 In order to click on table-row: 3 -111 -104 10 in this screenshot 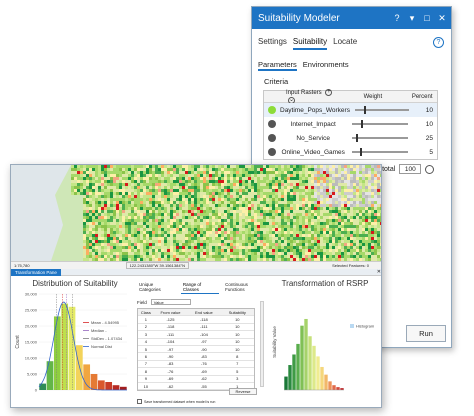, I will do `click(196, 335)`.